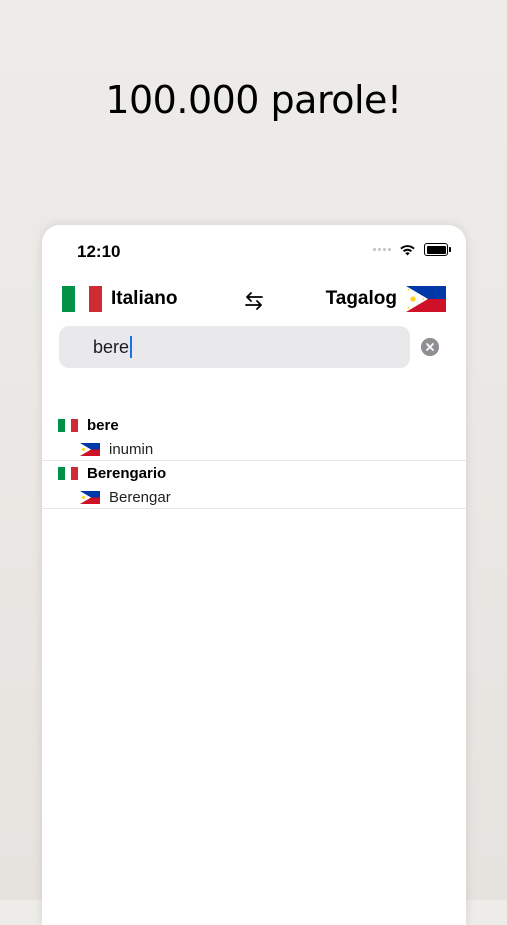 The image size is (507, 925). Describe the element at coordinates (254, 251) in the screenshot. I see `status-bar: 12:10` at that location.